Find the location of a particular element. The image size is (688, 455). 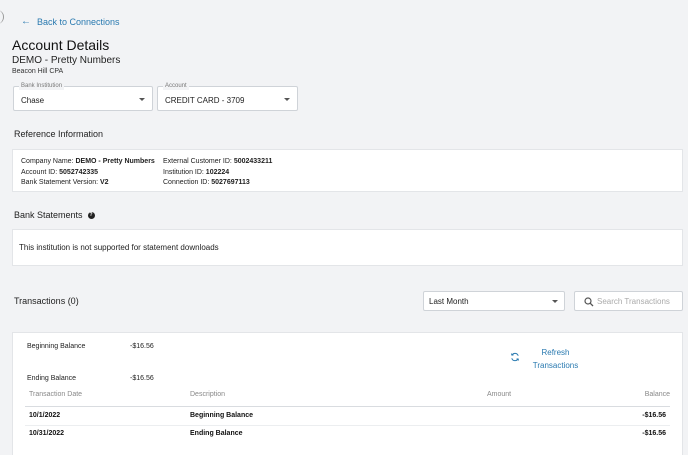

table-row: 10/31/2022 Ending Balance -$16.56 is located at coordinates (347, 435).